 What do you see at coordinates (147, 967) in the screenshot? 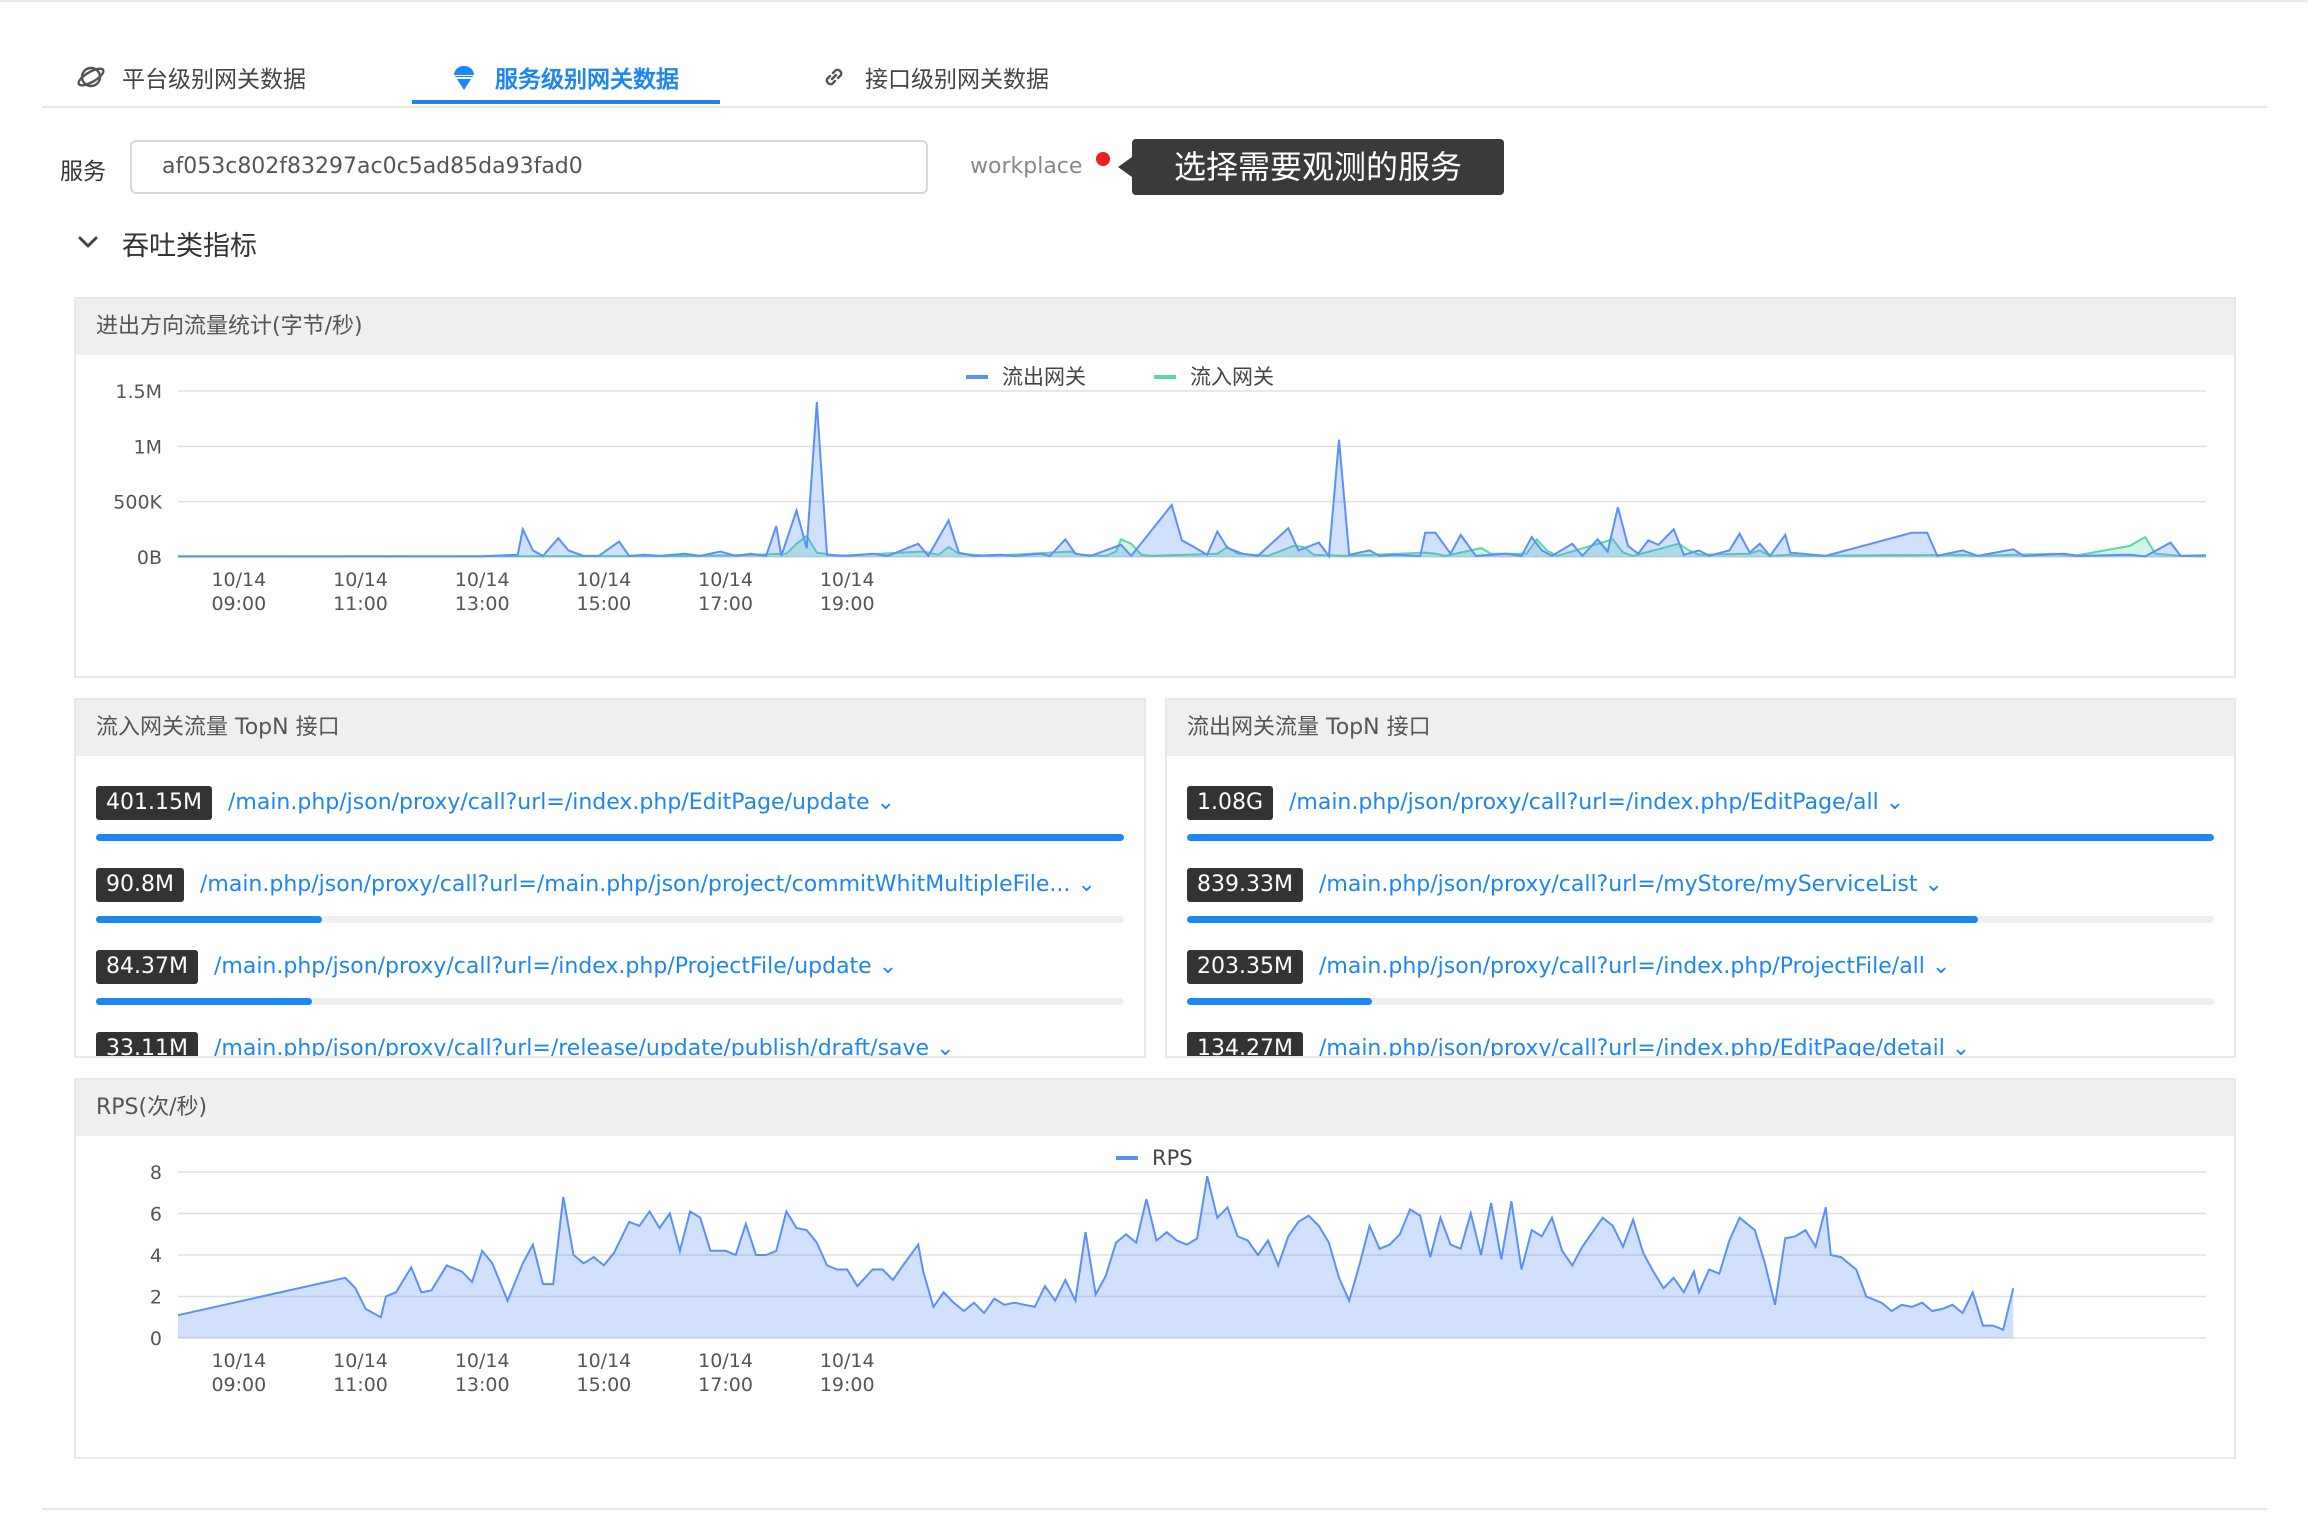
I see `traffic-value-badge: 84.37M` at bounding box center [147, 967].